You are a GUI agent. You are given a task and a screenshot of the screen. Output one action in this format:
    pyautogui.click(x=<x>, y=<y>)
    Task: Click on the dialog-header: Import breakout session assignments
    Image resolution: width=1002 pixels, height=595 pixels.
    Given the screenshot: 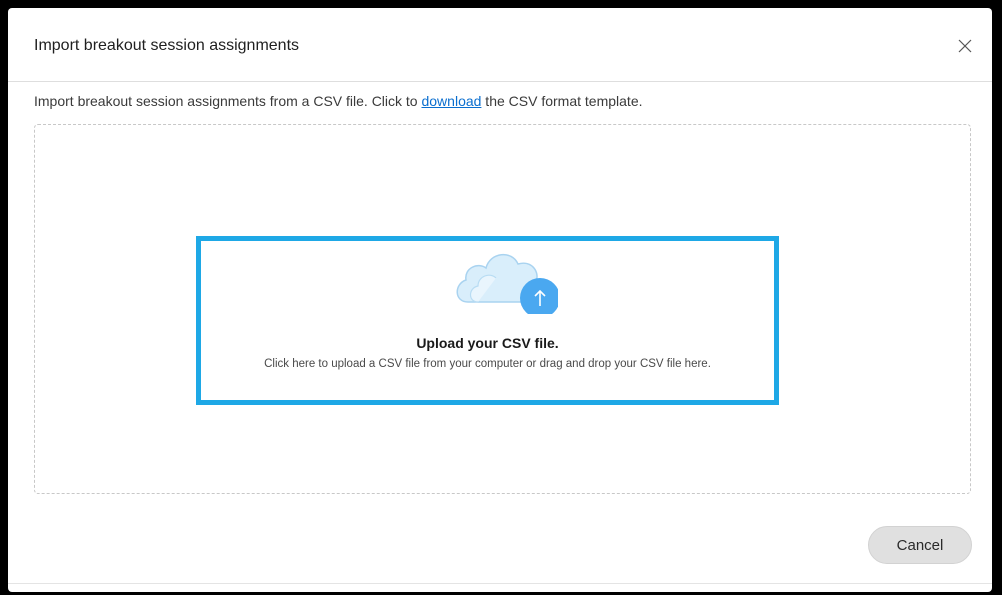 What is the action you would take?
    pyautogui.click(x=500, y=45)
    